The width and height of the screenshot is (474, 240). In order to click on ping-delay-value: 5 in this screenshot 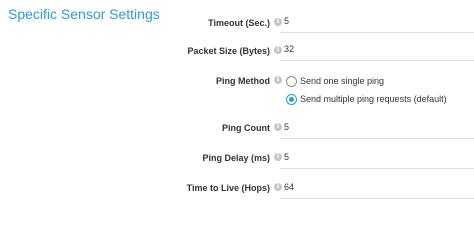, I will do `click(287, 157)`.